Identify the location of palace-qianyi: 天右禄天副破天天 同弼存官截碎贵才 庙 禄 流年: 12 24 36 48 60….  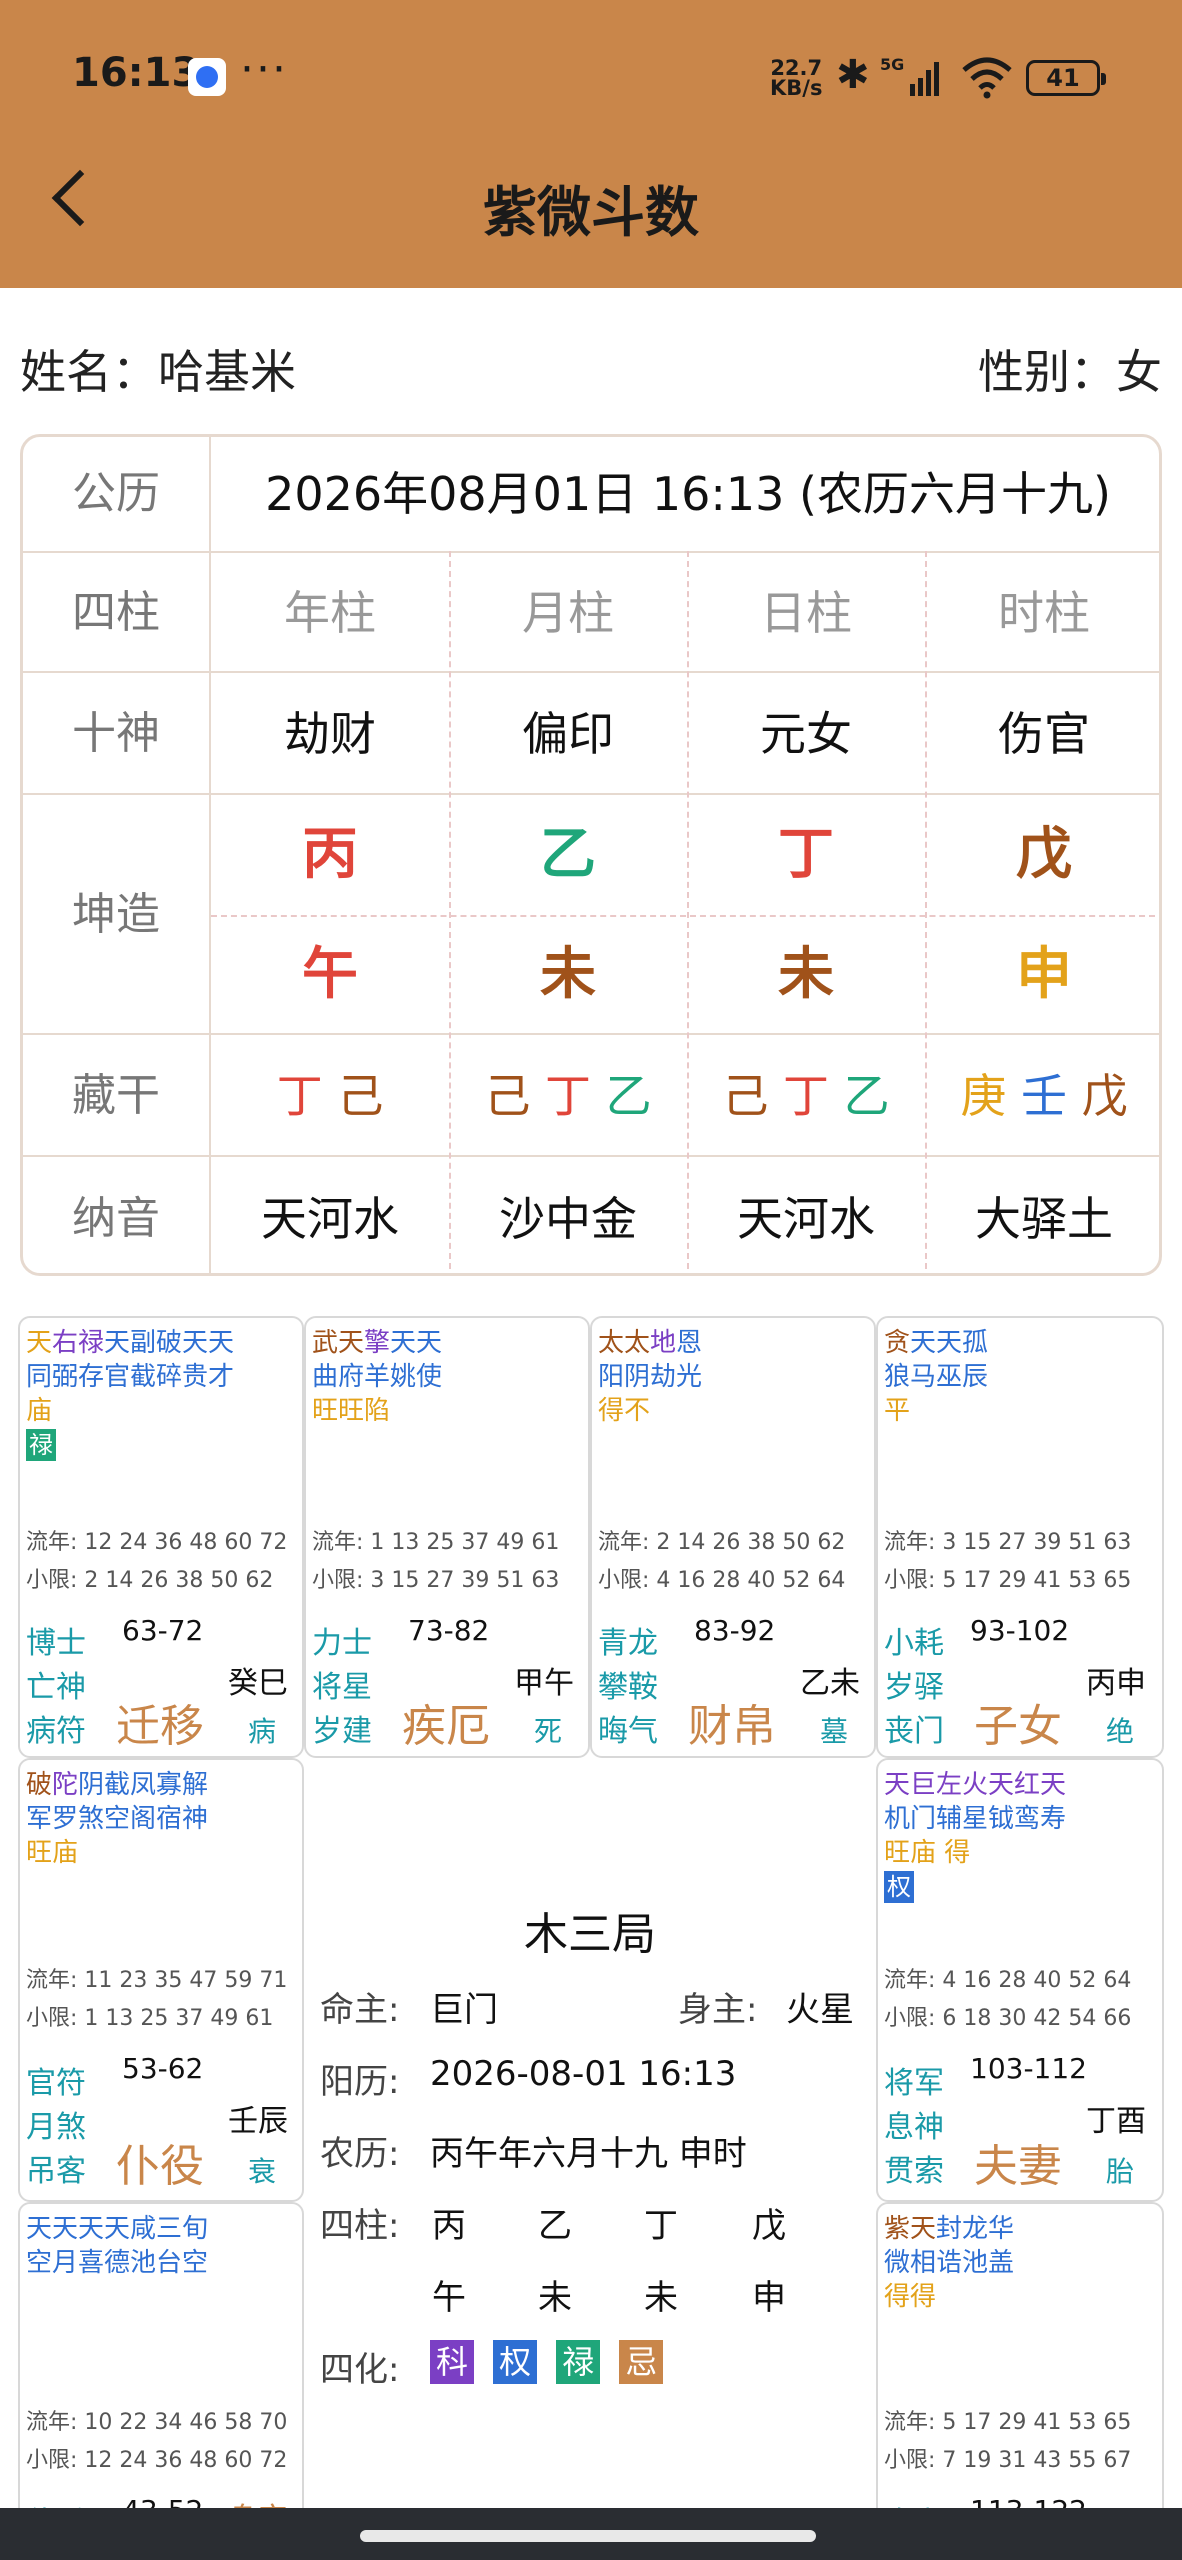
(161, 1537).